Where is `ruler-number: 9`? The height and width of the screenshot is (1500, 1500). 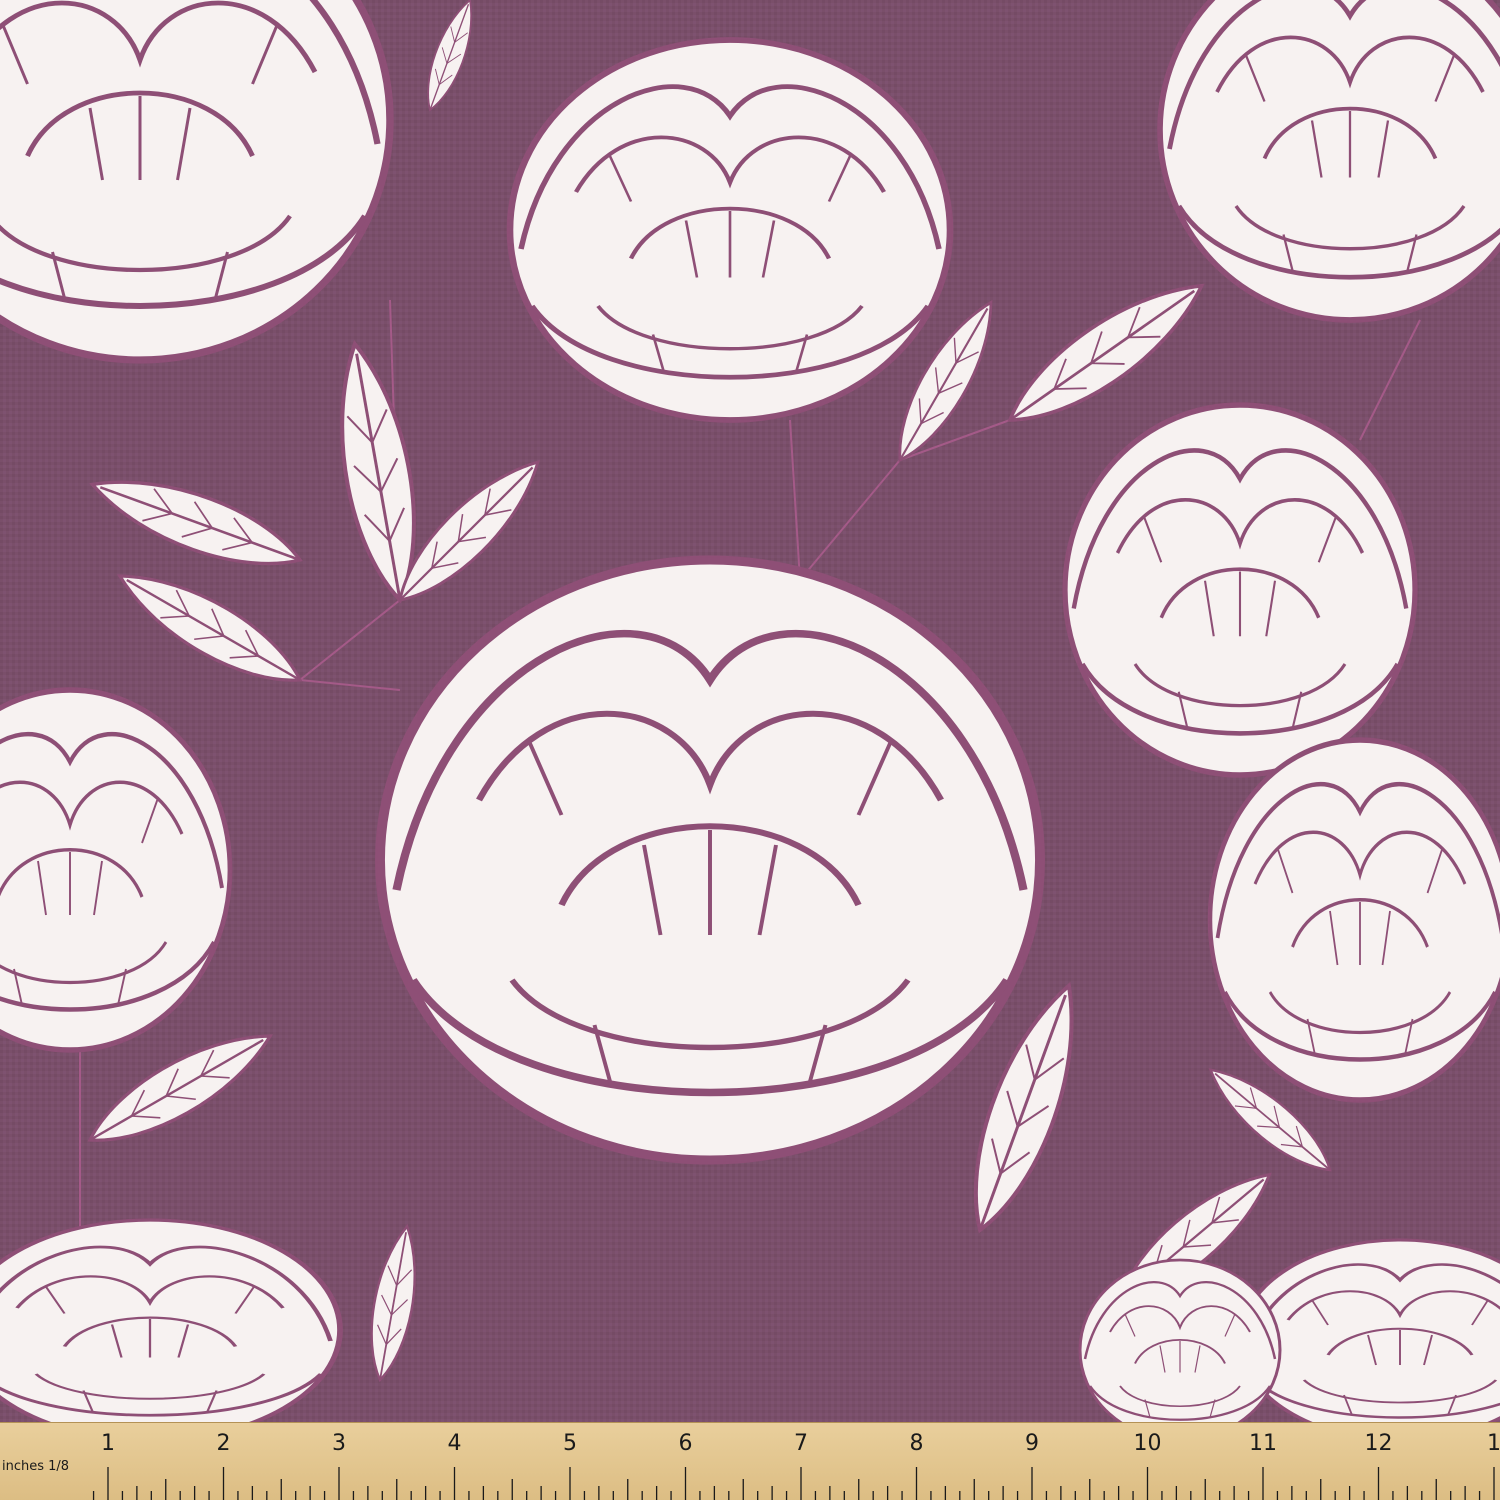 ruler-number: 9 is located at coordinates (1032, 1443).